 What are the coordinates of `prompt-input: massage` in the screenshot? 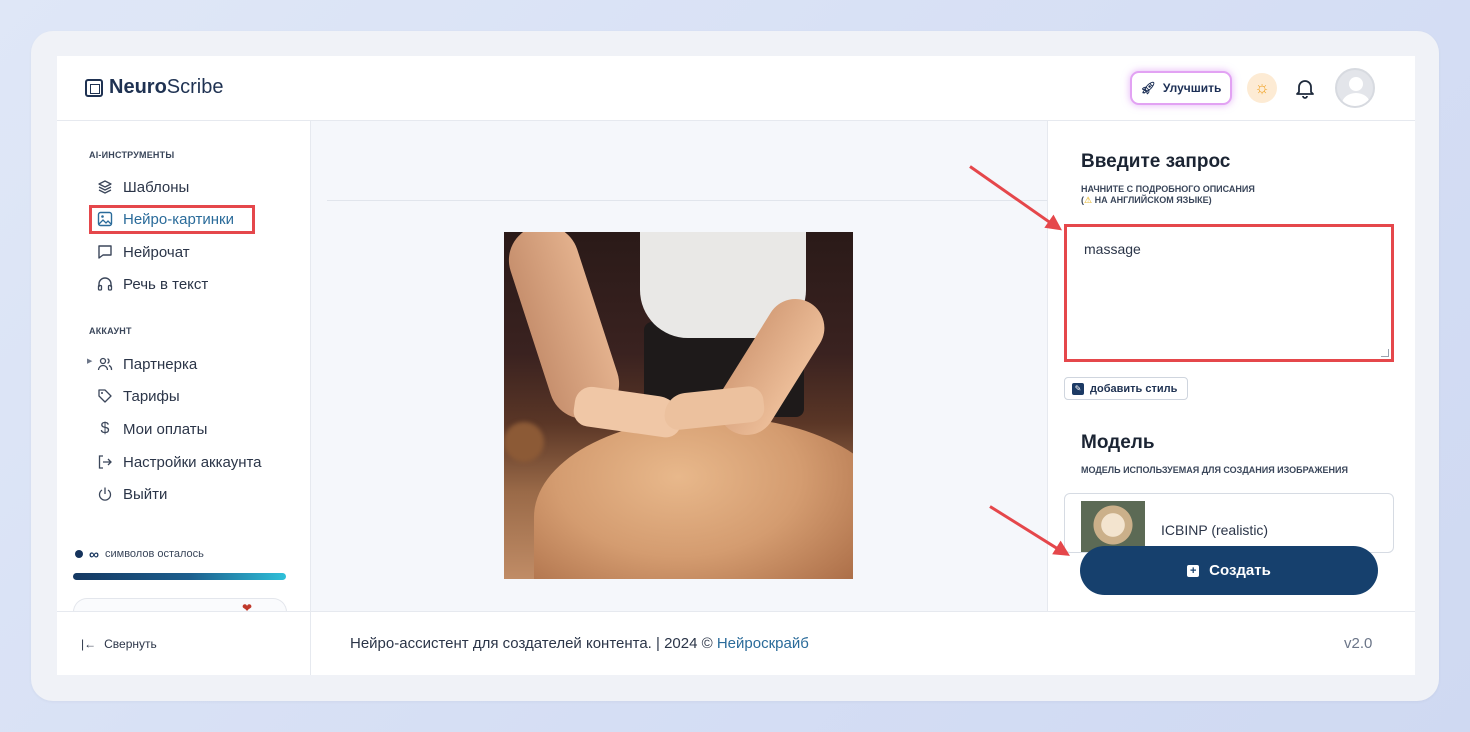 It's located at (1229, 293).